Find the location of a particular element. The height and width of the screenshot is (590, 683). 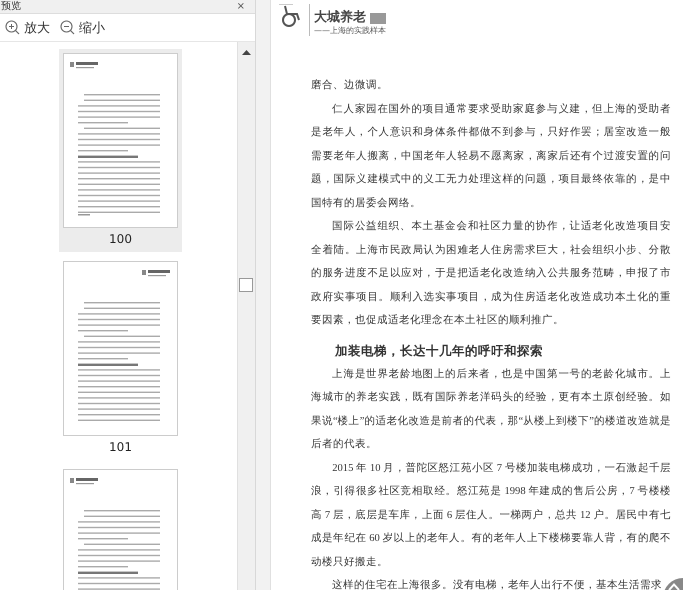

body-paragraph: 上海是世界老龄地图上的后来者，也是中国第一号的老龄化城市。上海城市的养老实践，既有国际养老洋码头的经验，更有本土原创经验。如果说“楼上”的适老化改造是前者的代表，那“从楼上到楼下”的楼道改造就是后者的代表。 is located at coordinates (491, 409).